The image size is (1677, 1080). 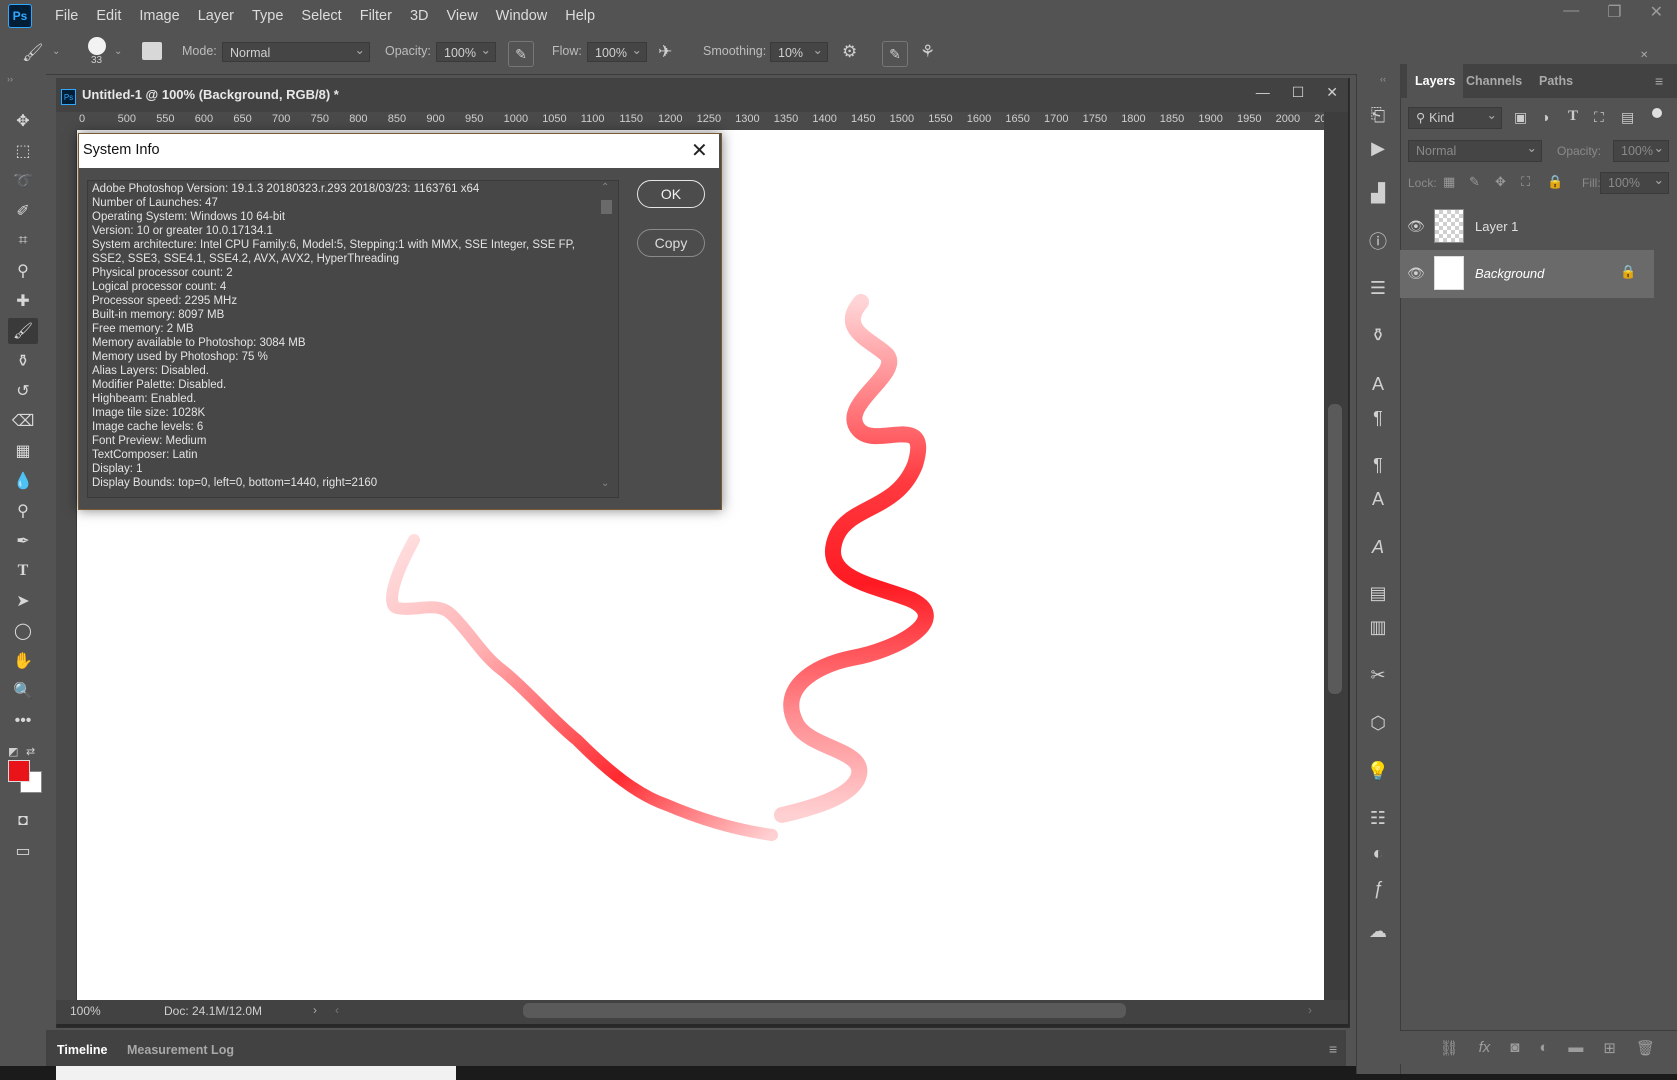 What do you see at coordinates (23, 211) in the screenshot?
I see `quick-selection-tool-icon: ✐` at bounding box center [23, 211].